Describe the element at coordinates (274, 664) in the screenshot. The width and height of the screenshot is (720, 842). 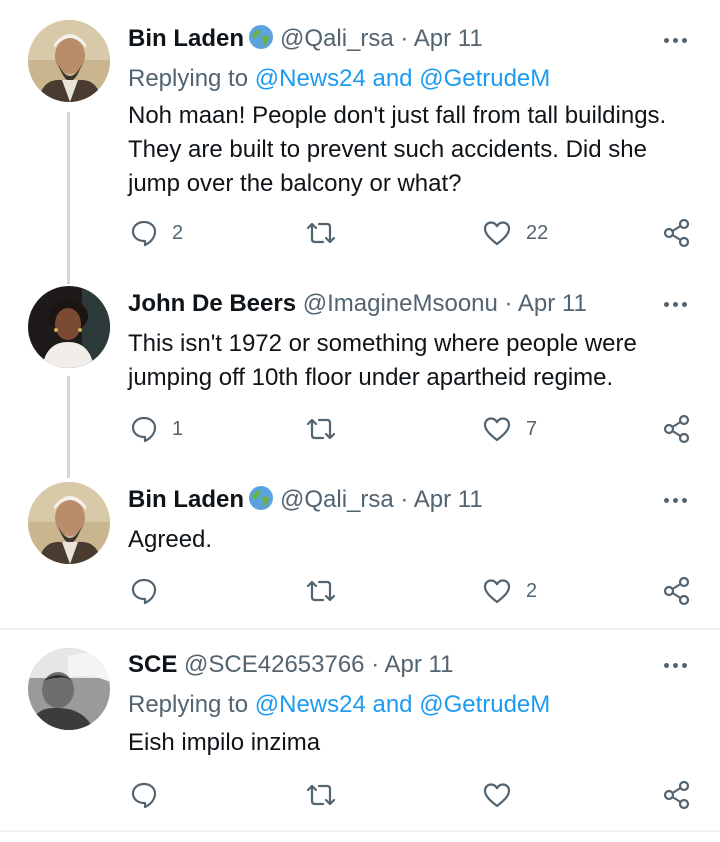
I see `handle: @SCE42653766` at that location.